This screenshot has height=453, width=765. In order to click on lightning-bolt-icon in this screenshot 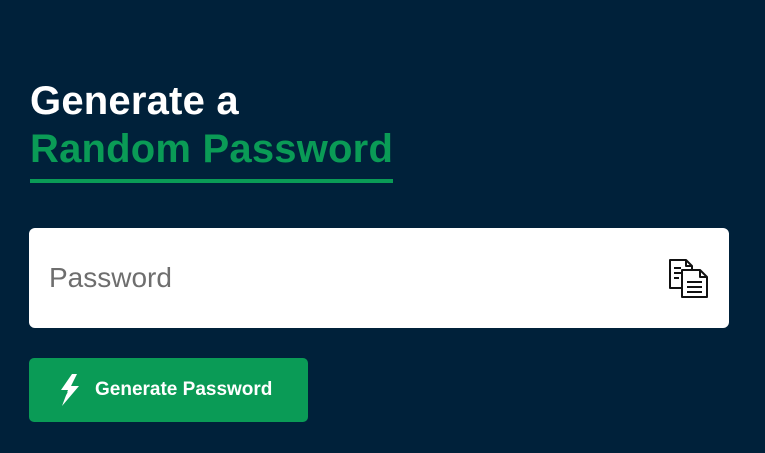, I will do `click(75, 390)`.